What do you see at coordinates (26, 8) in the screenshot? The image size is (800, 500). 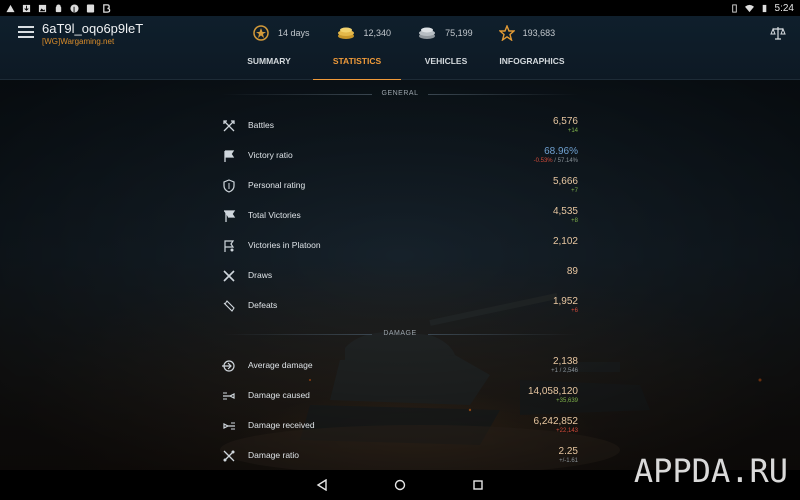 I see `download-icon` at bounding box center [26, 8].